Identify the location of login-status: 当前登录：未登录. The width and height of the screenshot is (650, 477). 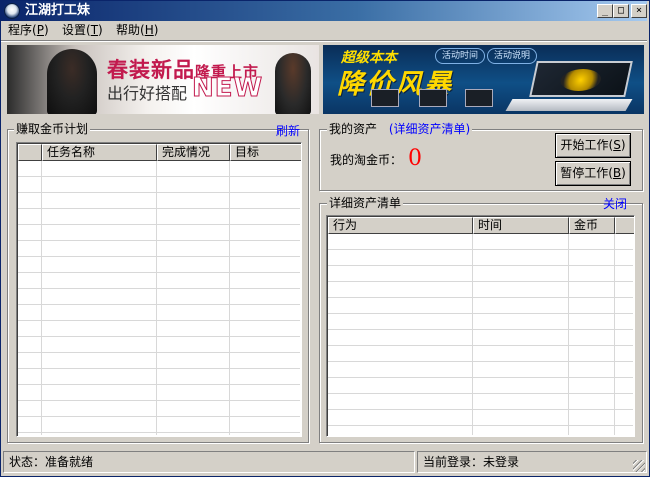
(532, 462).